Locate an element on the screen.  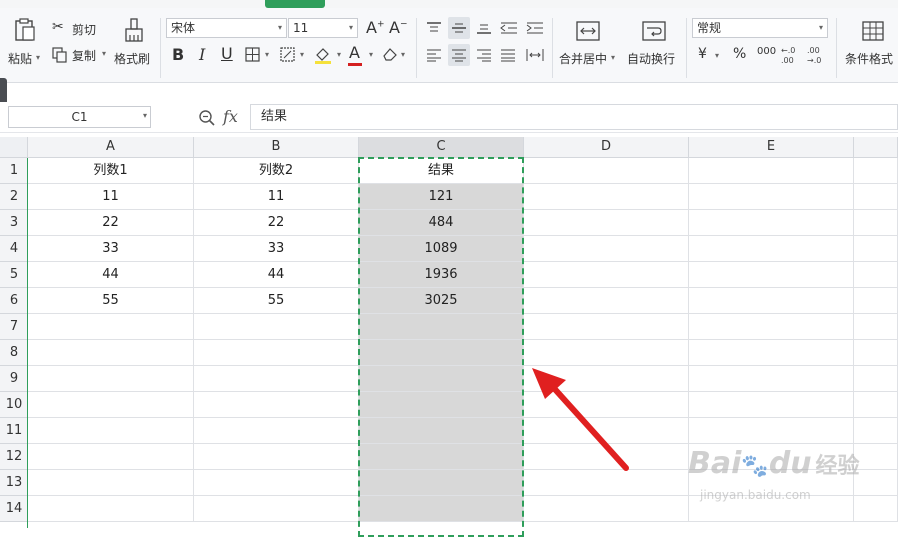
annotation-arrow is located at coordinates (580, 419).